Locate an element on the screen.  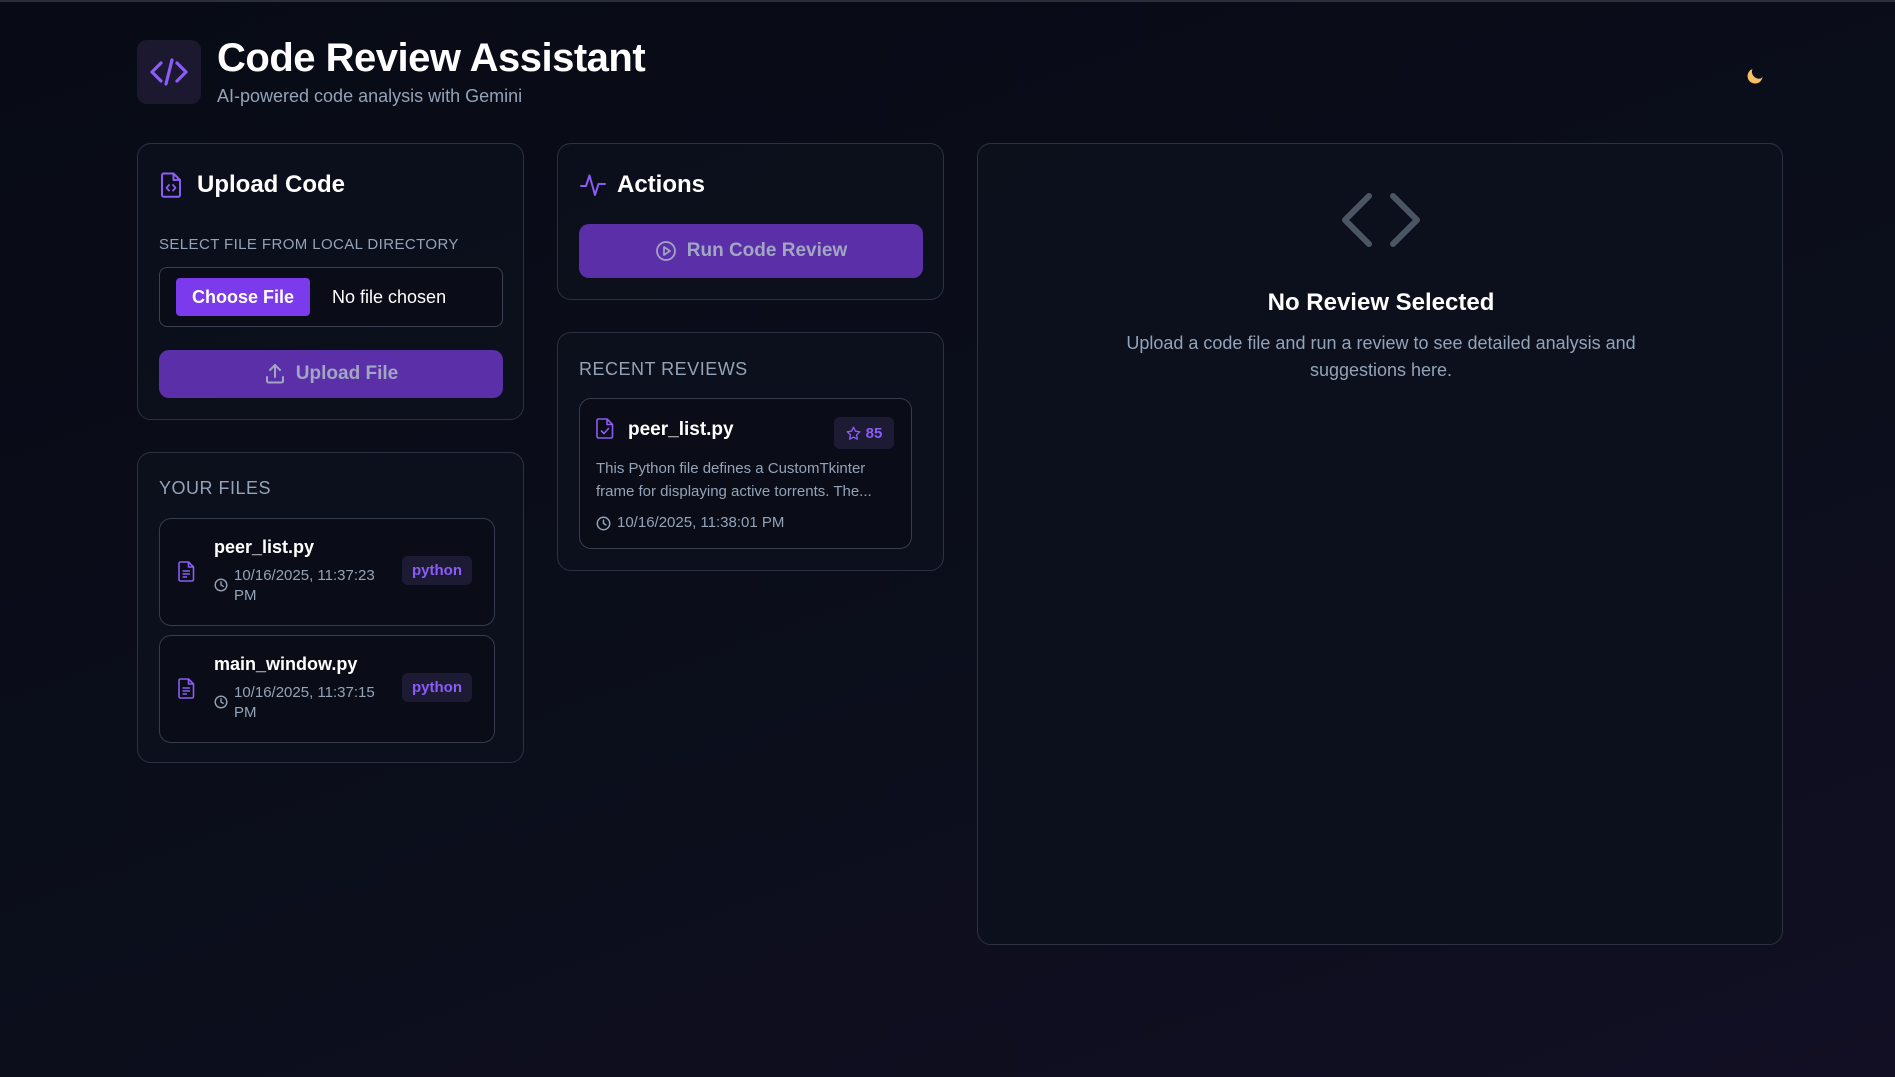
app-logo is located at coordinates (169, 72).